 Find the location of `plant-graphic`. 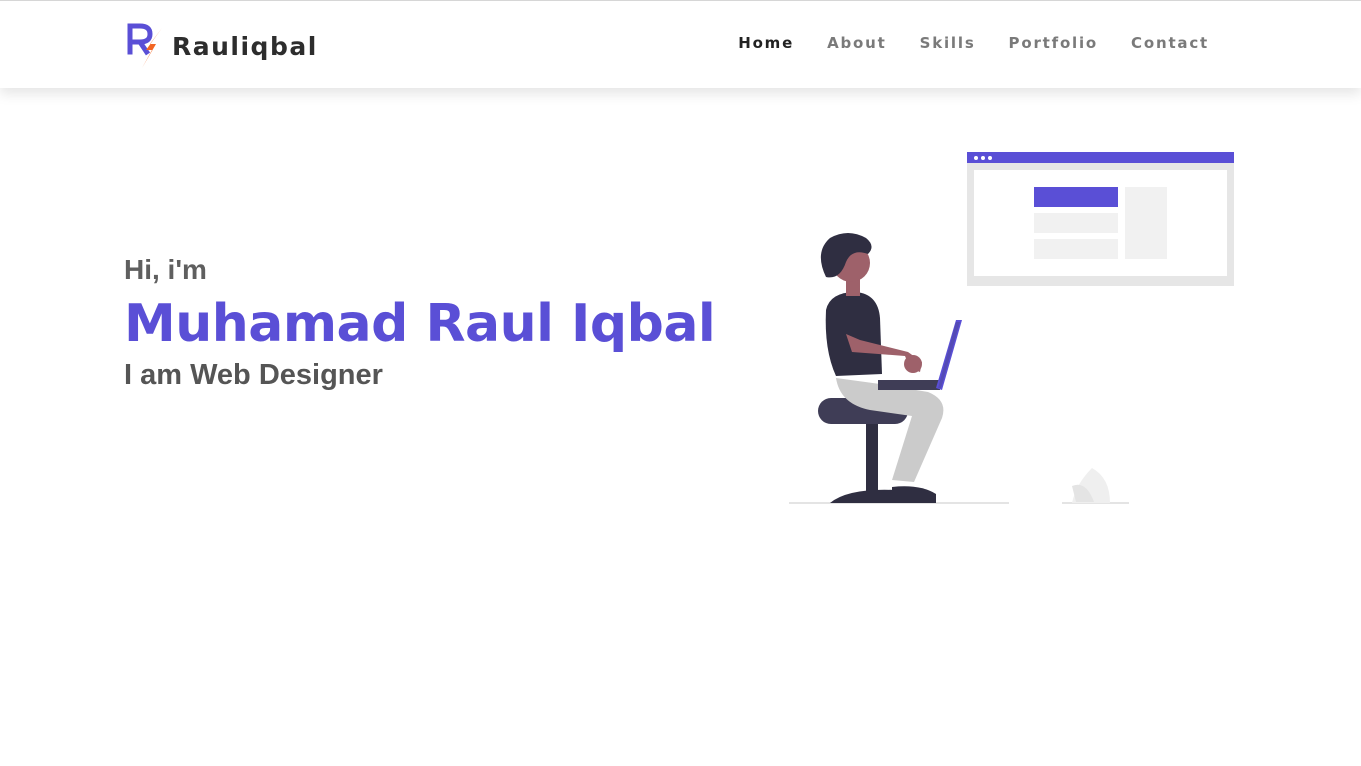

plant-graphic is located at coordinates (1091, 485).